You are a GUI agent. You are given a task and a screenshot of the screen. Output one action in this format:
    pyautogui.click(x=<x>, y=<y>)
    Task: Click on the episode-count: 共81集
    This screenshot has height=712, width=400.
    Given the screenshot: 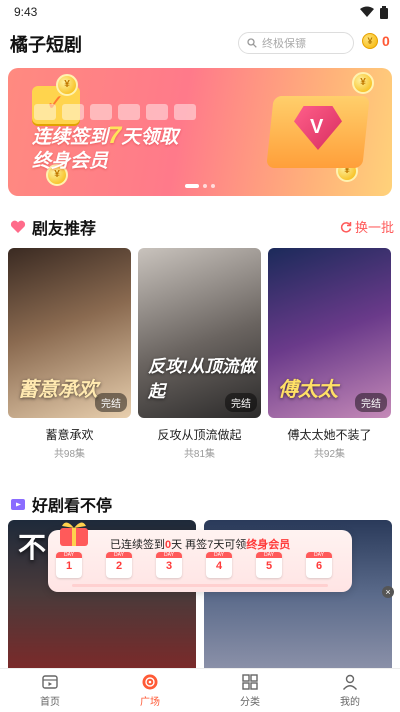 What is the action you would take?
    pyautogui.click(x=199, y=454)
    